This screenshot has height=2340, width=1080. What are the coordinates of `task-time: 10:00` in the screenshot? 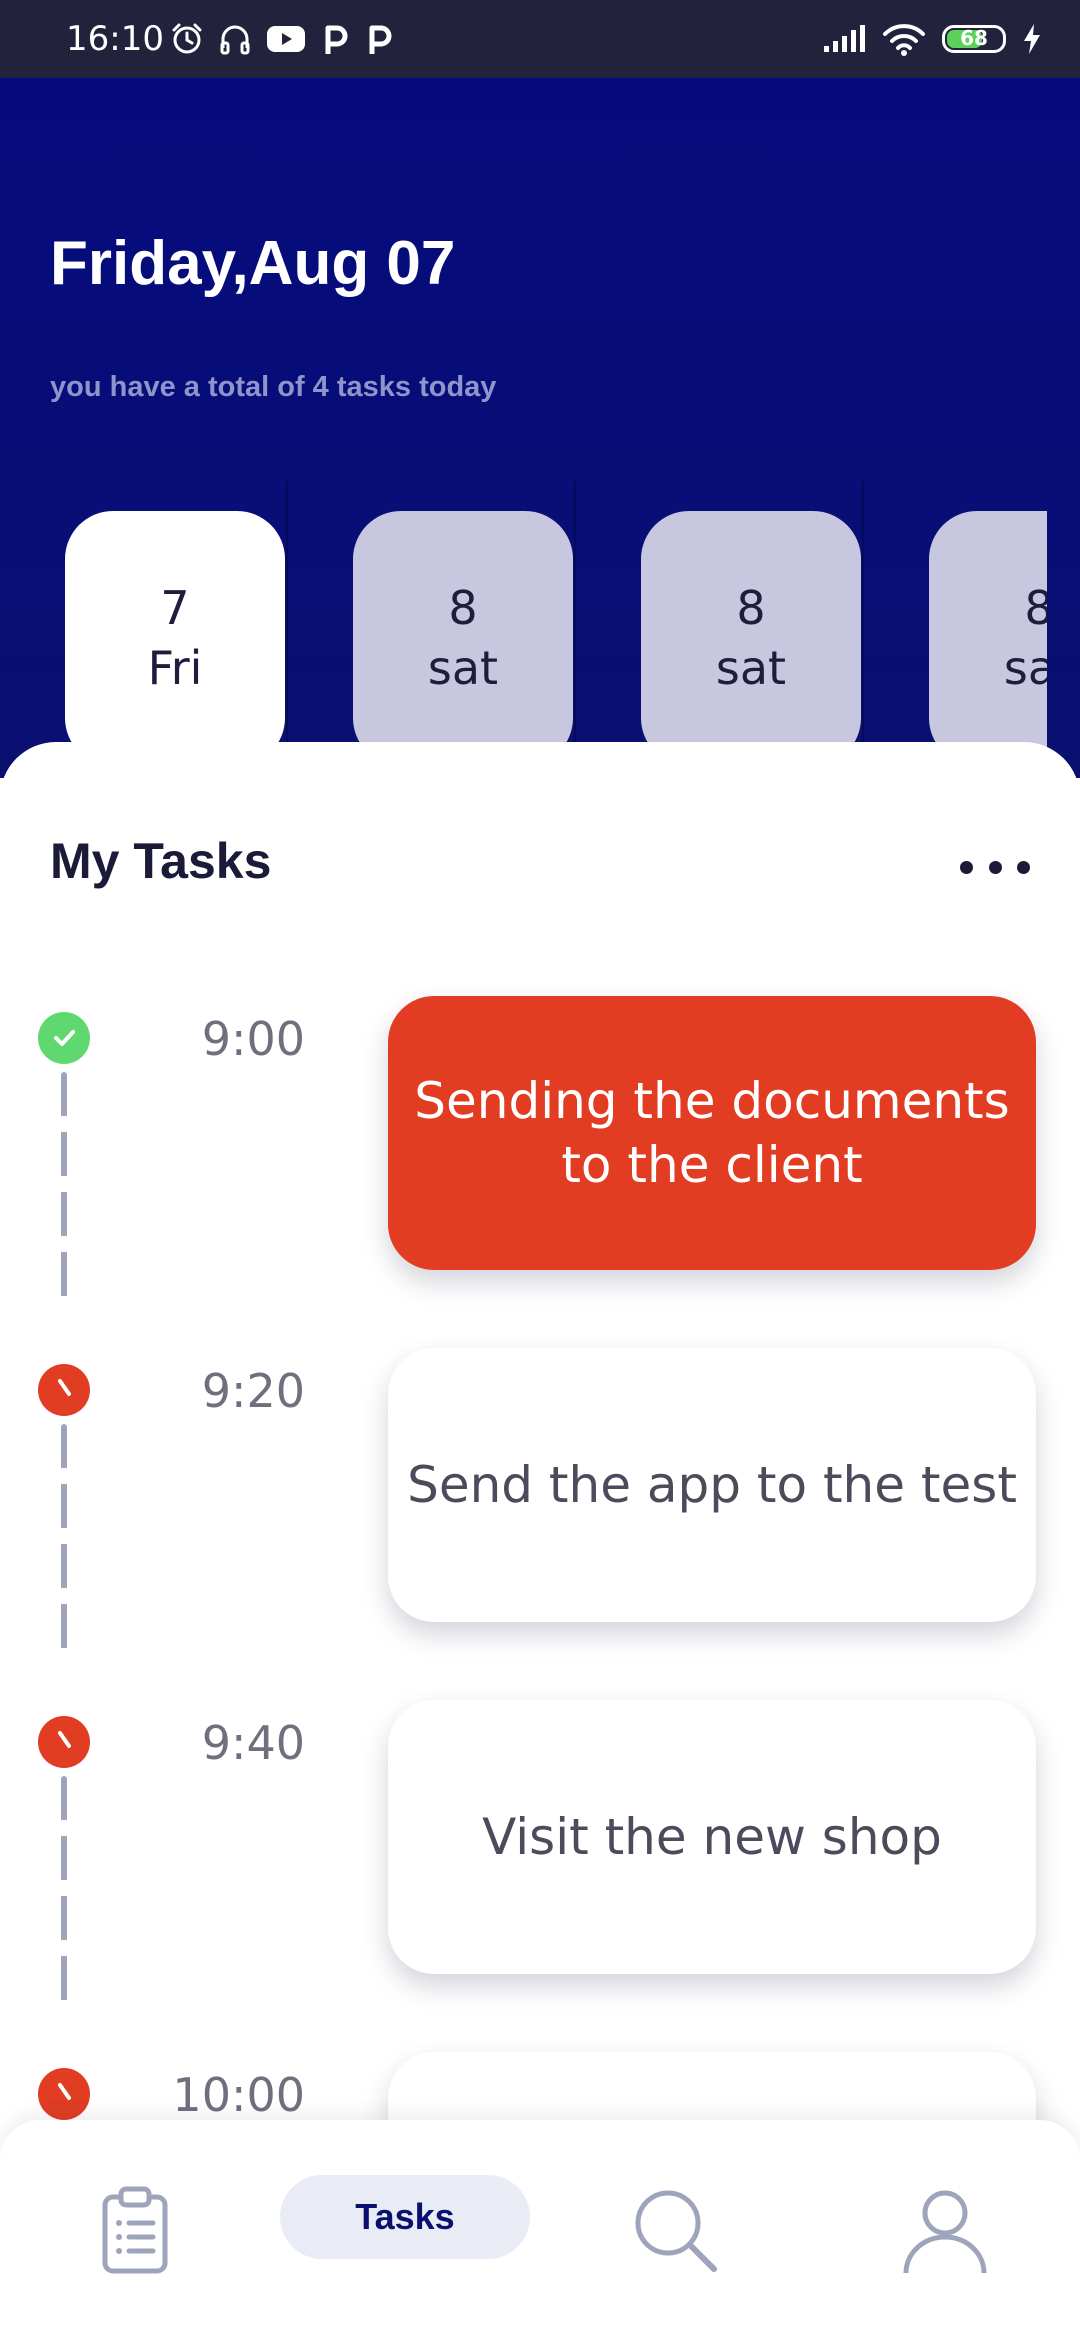 It's located at (238, 2095).